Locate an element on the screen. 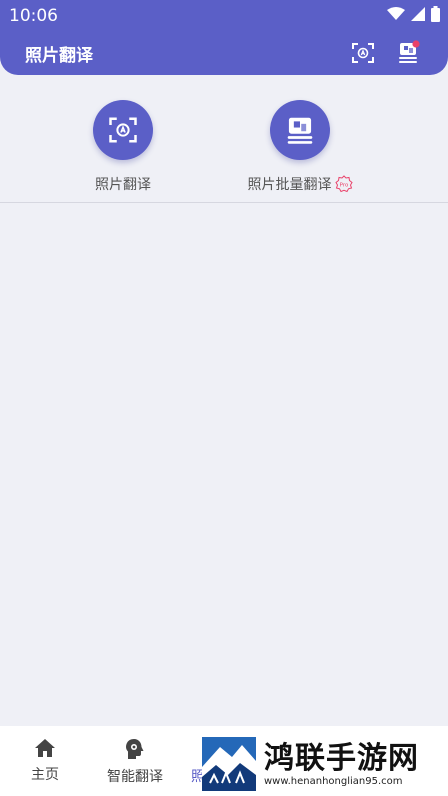 The height and width of the screenshot is (796, 448). cell-signal-icon is located at coordinates (418, 14).